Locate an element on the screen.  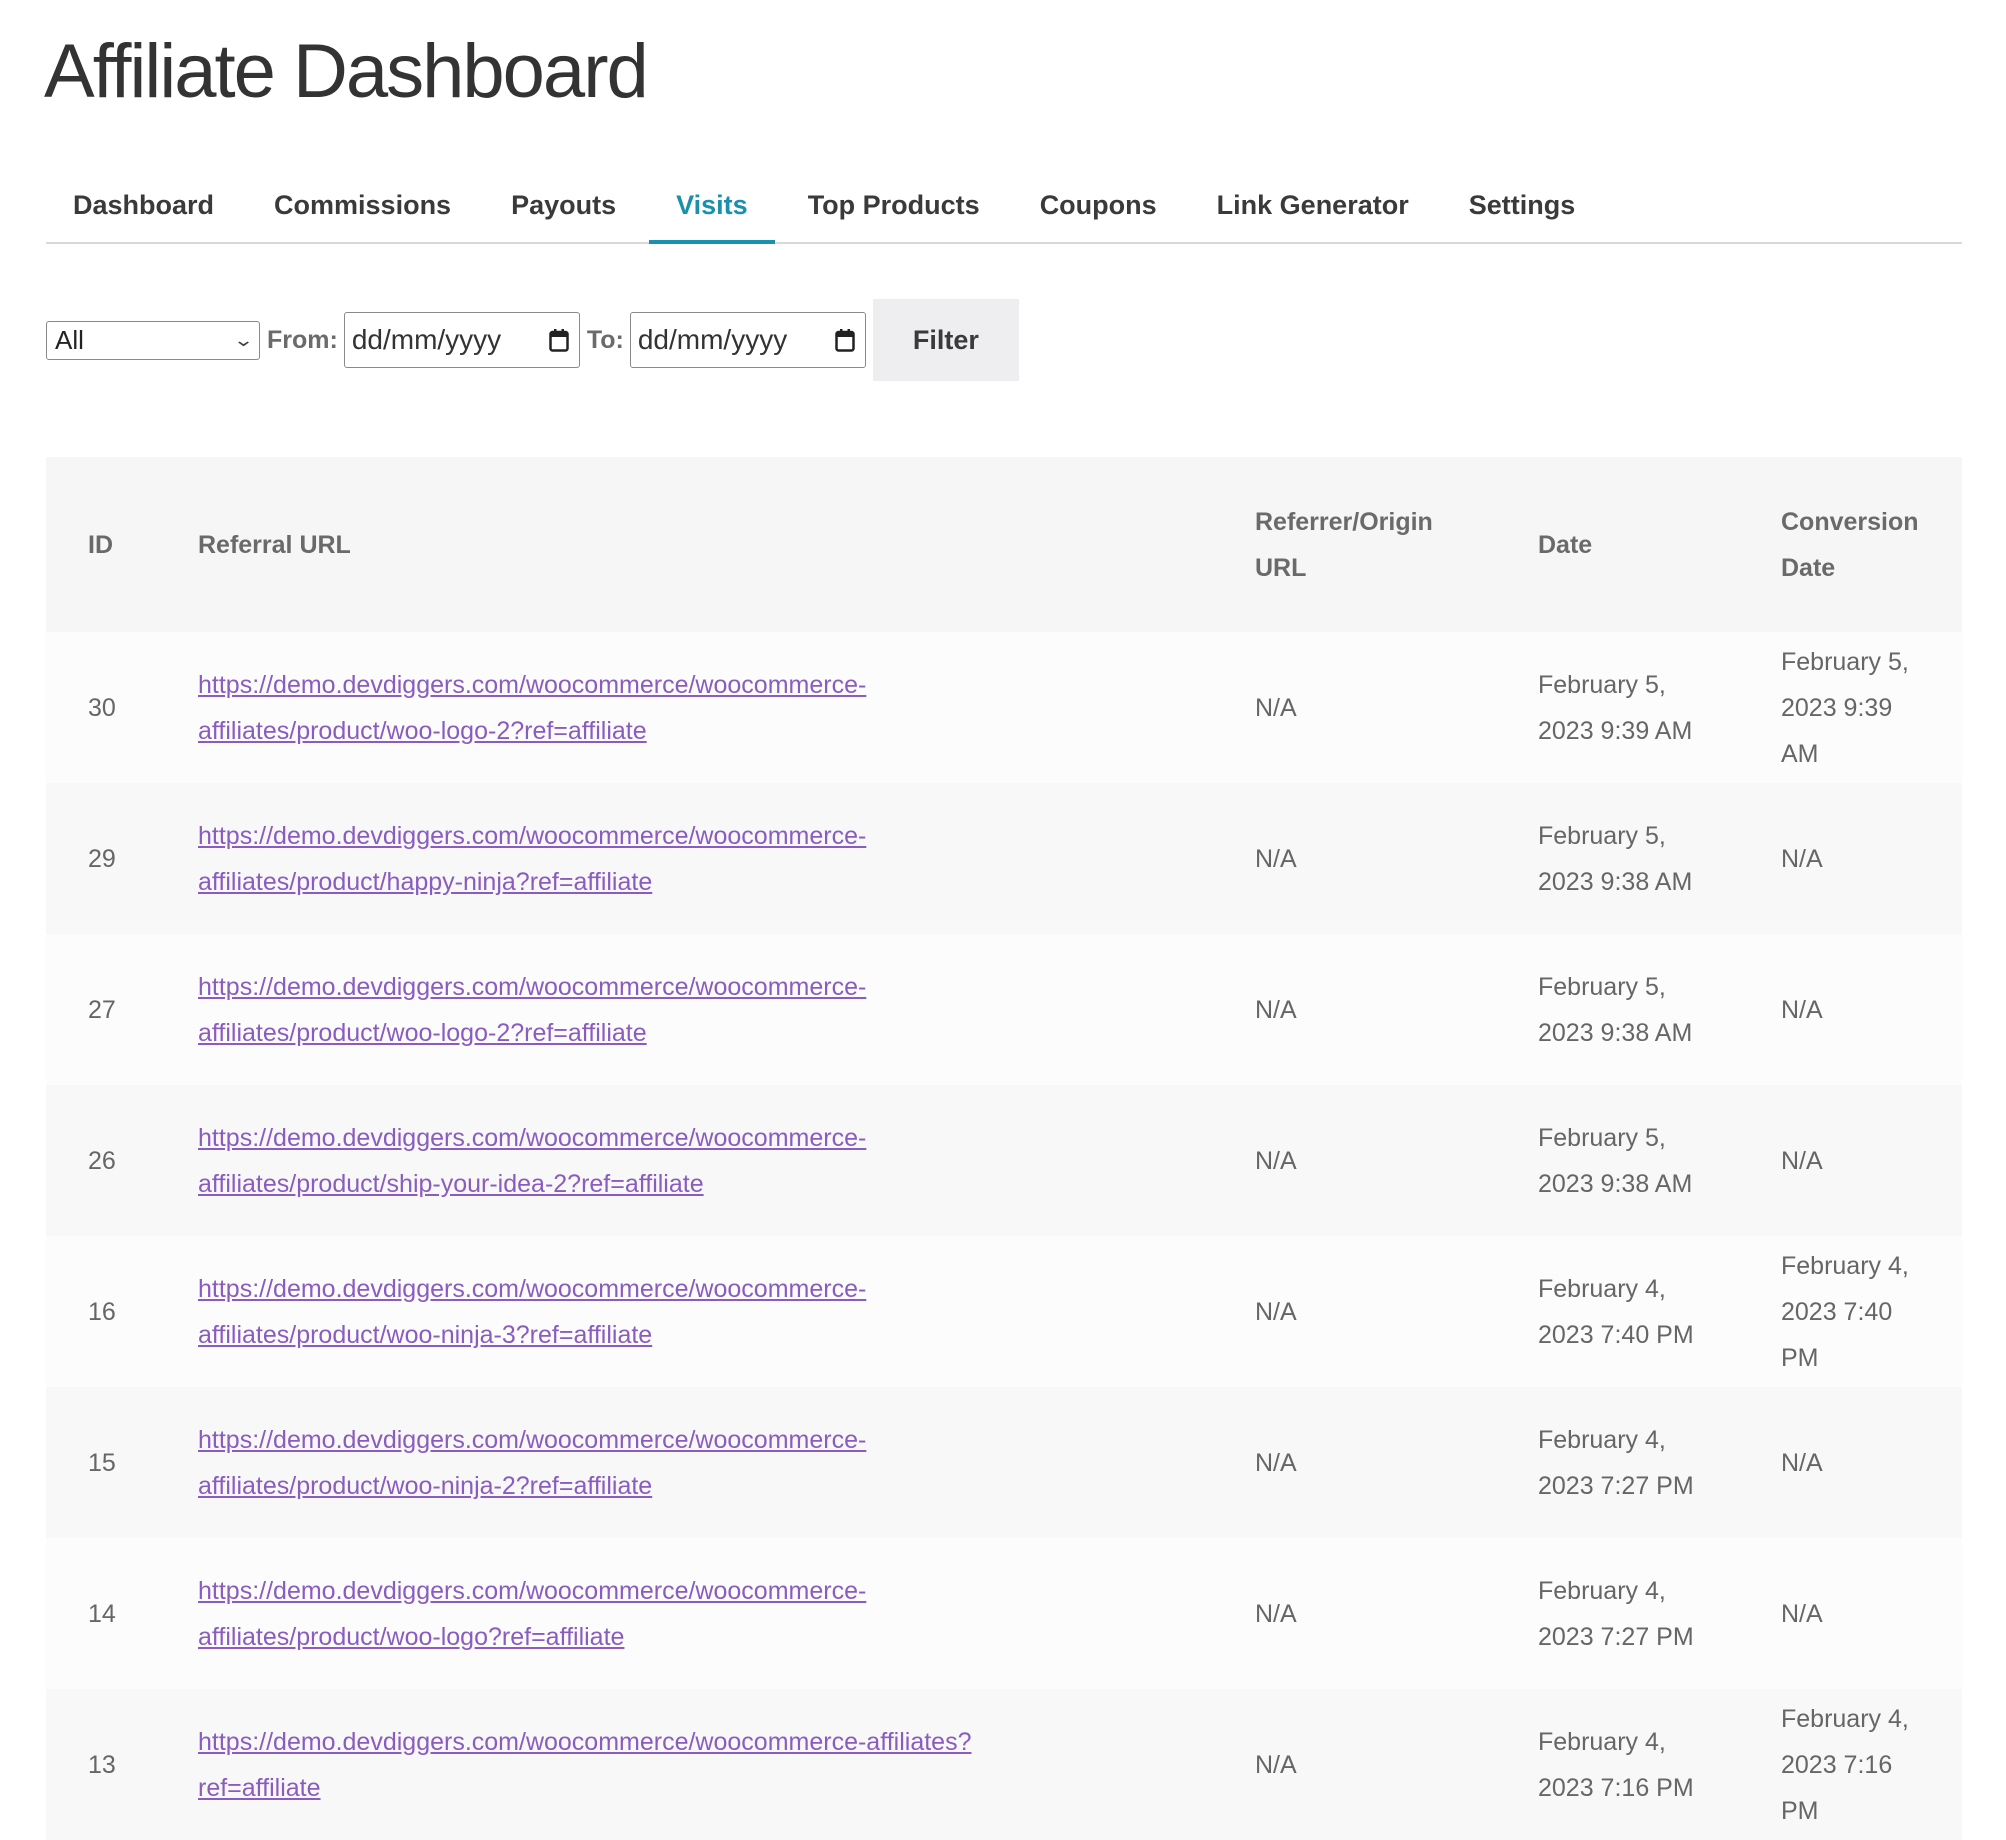
tab-dashboard: Dashboard is located at coordinates (143, 205).